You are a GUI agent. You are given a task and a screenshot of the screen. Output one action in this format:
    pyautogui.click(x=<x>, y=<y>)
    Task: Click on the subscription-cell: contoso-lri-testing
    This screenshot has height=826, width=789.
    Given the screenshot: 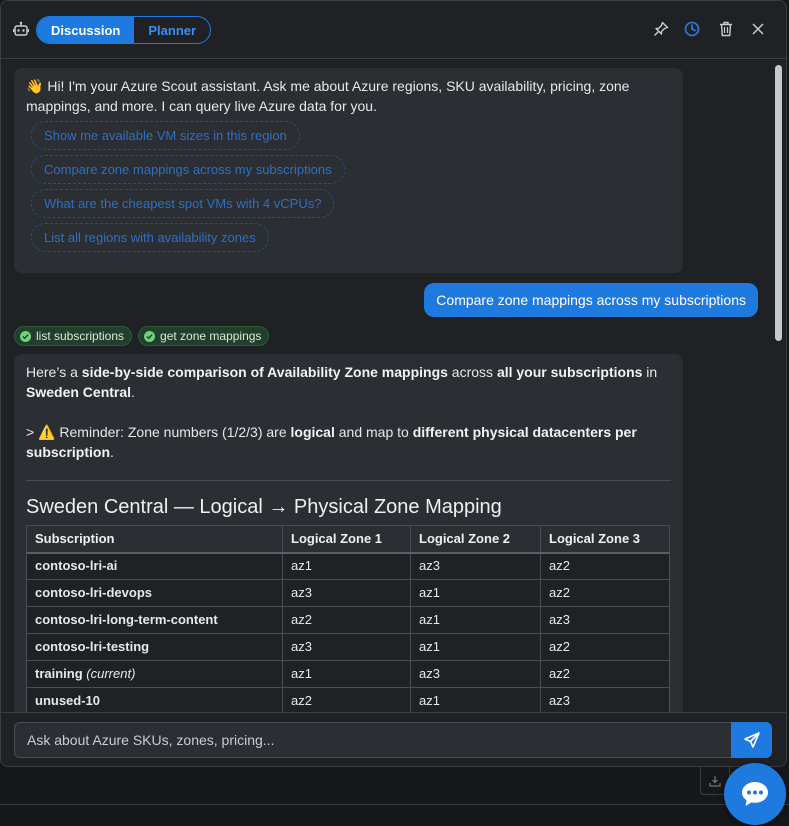 What is the action you would take?
    pyautogui.click(x=154, y=647)
    